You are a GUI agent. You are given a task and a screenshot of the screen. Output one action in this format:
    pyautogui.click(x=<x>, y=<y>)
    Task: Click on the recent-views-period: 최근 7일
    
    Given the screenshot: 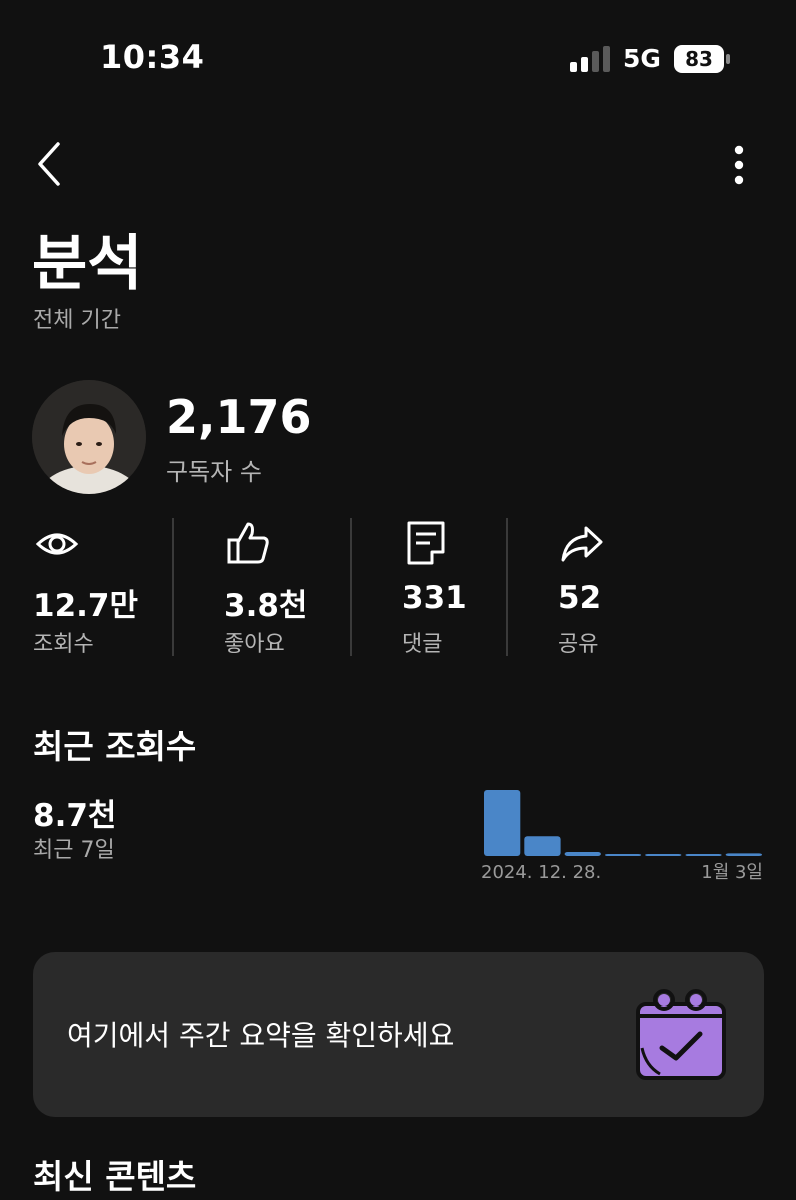 What is the action you would take?
    pyautogui.click(x=74, y=850)
    